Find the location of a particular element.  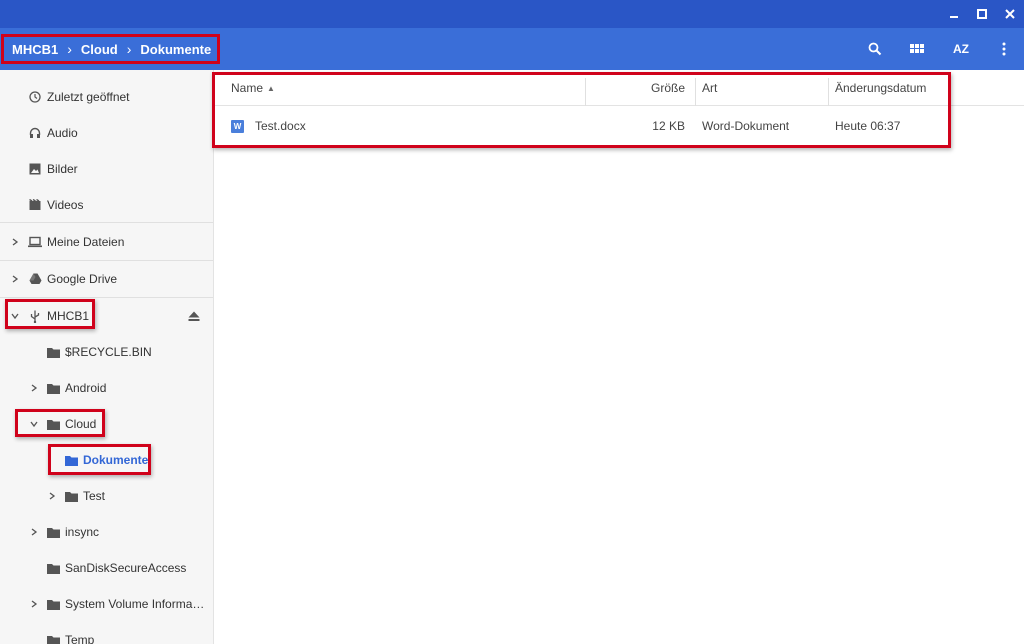

sidebar-item-usb-mhcb1: MHCB1 is located at coordinates (106, 316).